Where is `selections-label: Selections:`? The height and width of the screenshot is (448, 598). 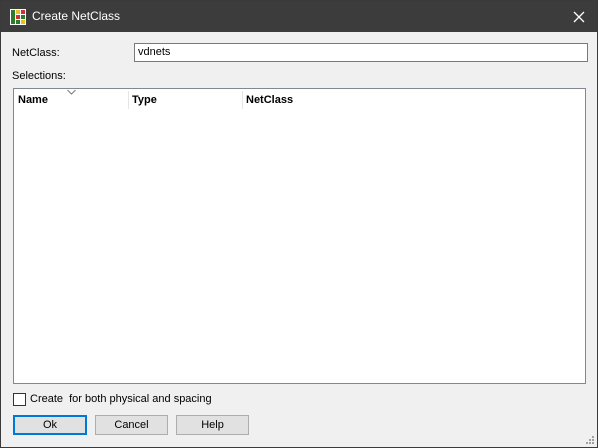 selections-label: Selections: is located at coordinates (39, 76).